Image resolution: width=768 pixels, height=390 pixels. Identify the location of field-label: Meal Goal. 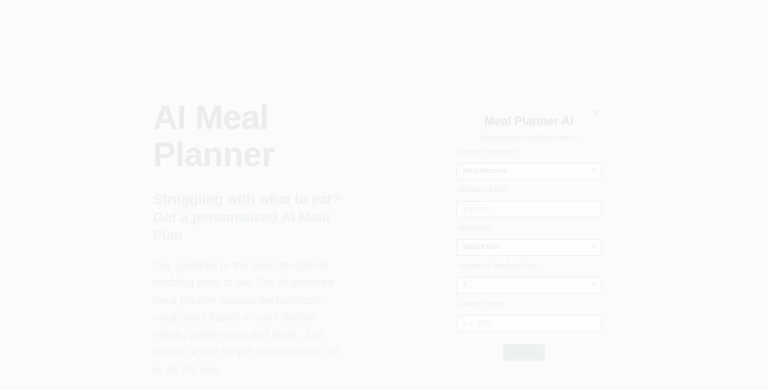
(474, 228).